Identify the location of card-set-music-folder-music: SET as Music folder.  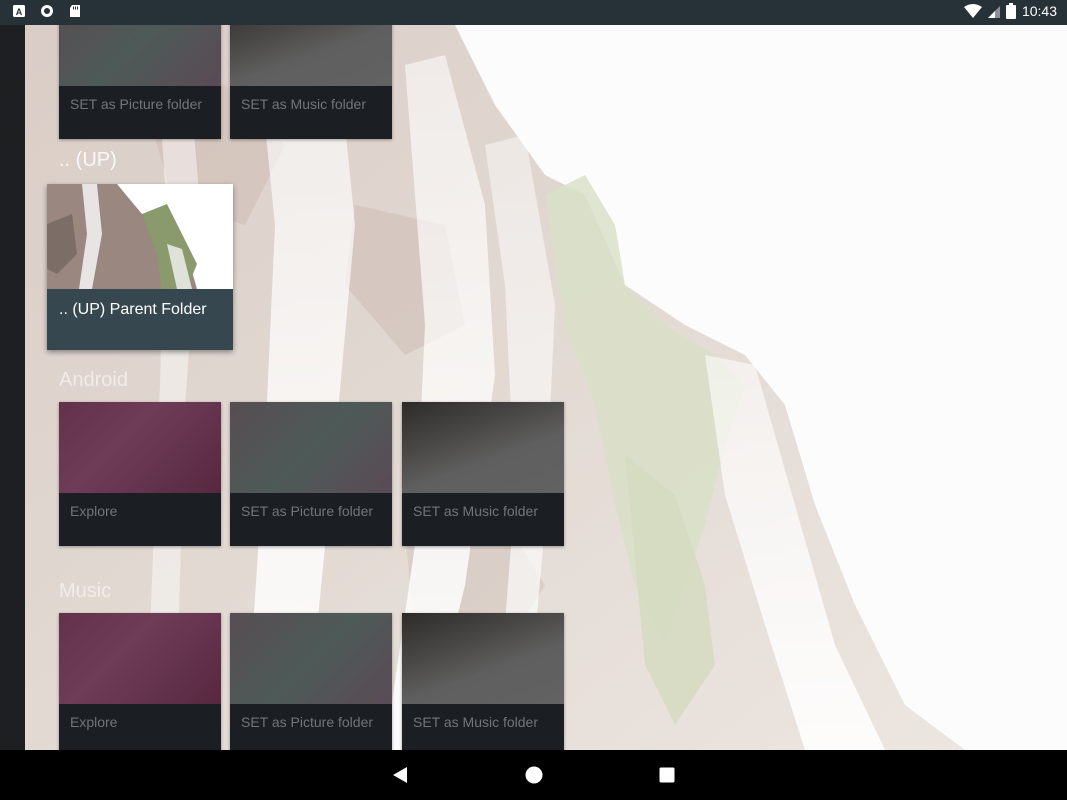
(483, 681).